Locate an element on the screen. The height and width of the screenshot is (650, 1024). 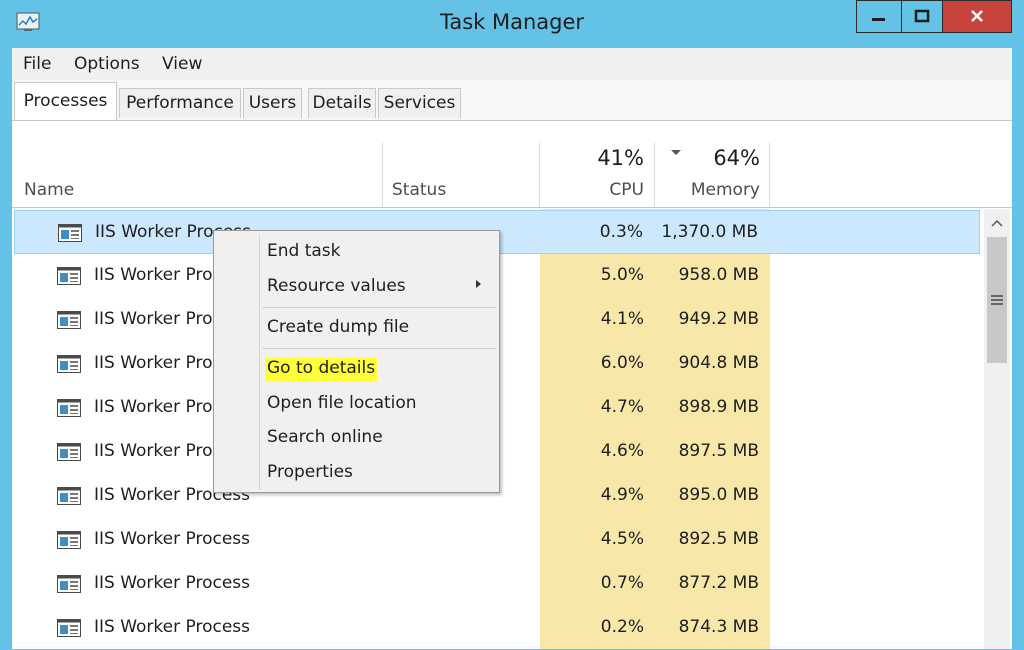
menu-item-create-dump-file: Create dump file is located at coordinates (338, 329).